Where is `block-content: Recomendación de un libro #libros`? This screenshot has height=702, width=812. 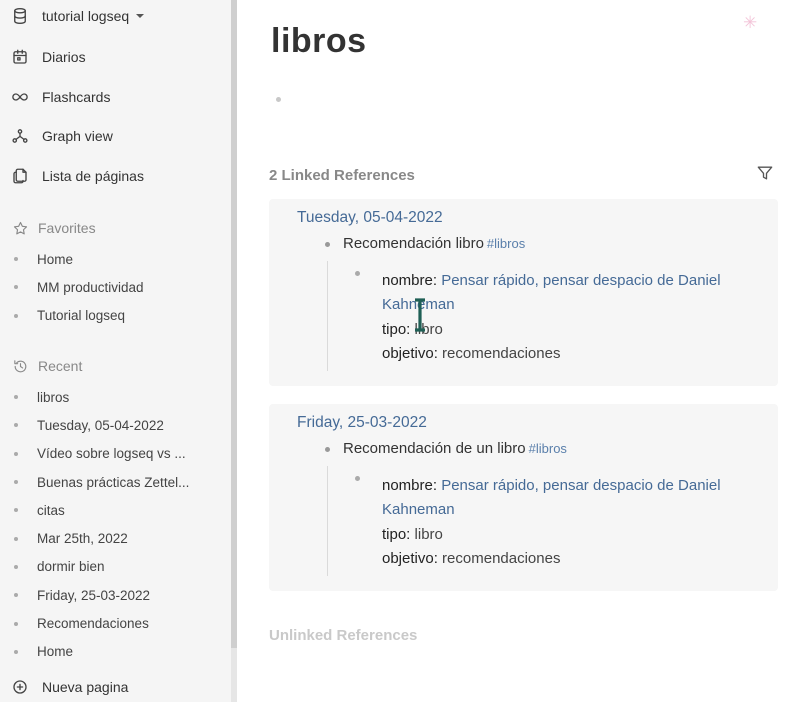 block-content: Recomendación de un libro #libros is located at coordinates (455, 448).